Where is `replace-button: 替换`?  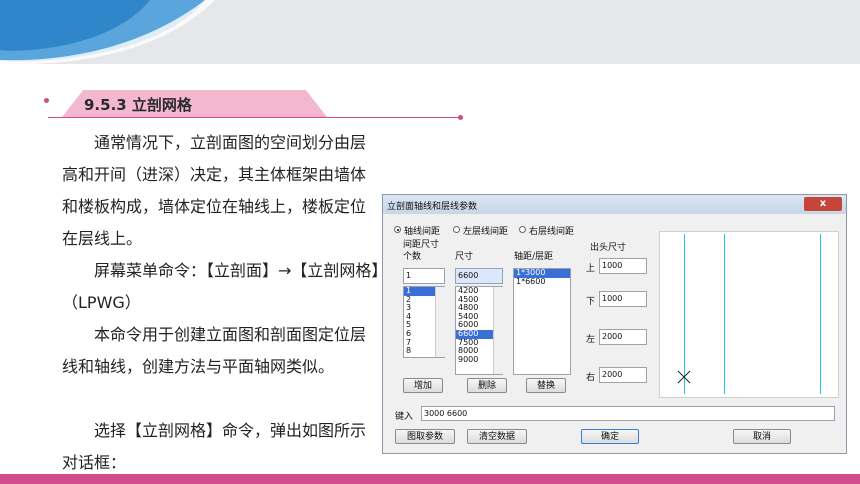 replace-button: 替换 is located at coordinates (546, 385).